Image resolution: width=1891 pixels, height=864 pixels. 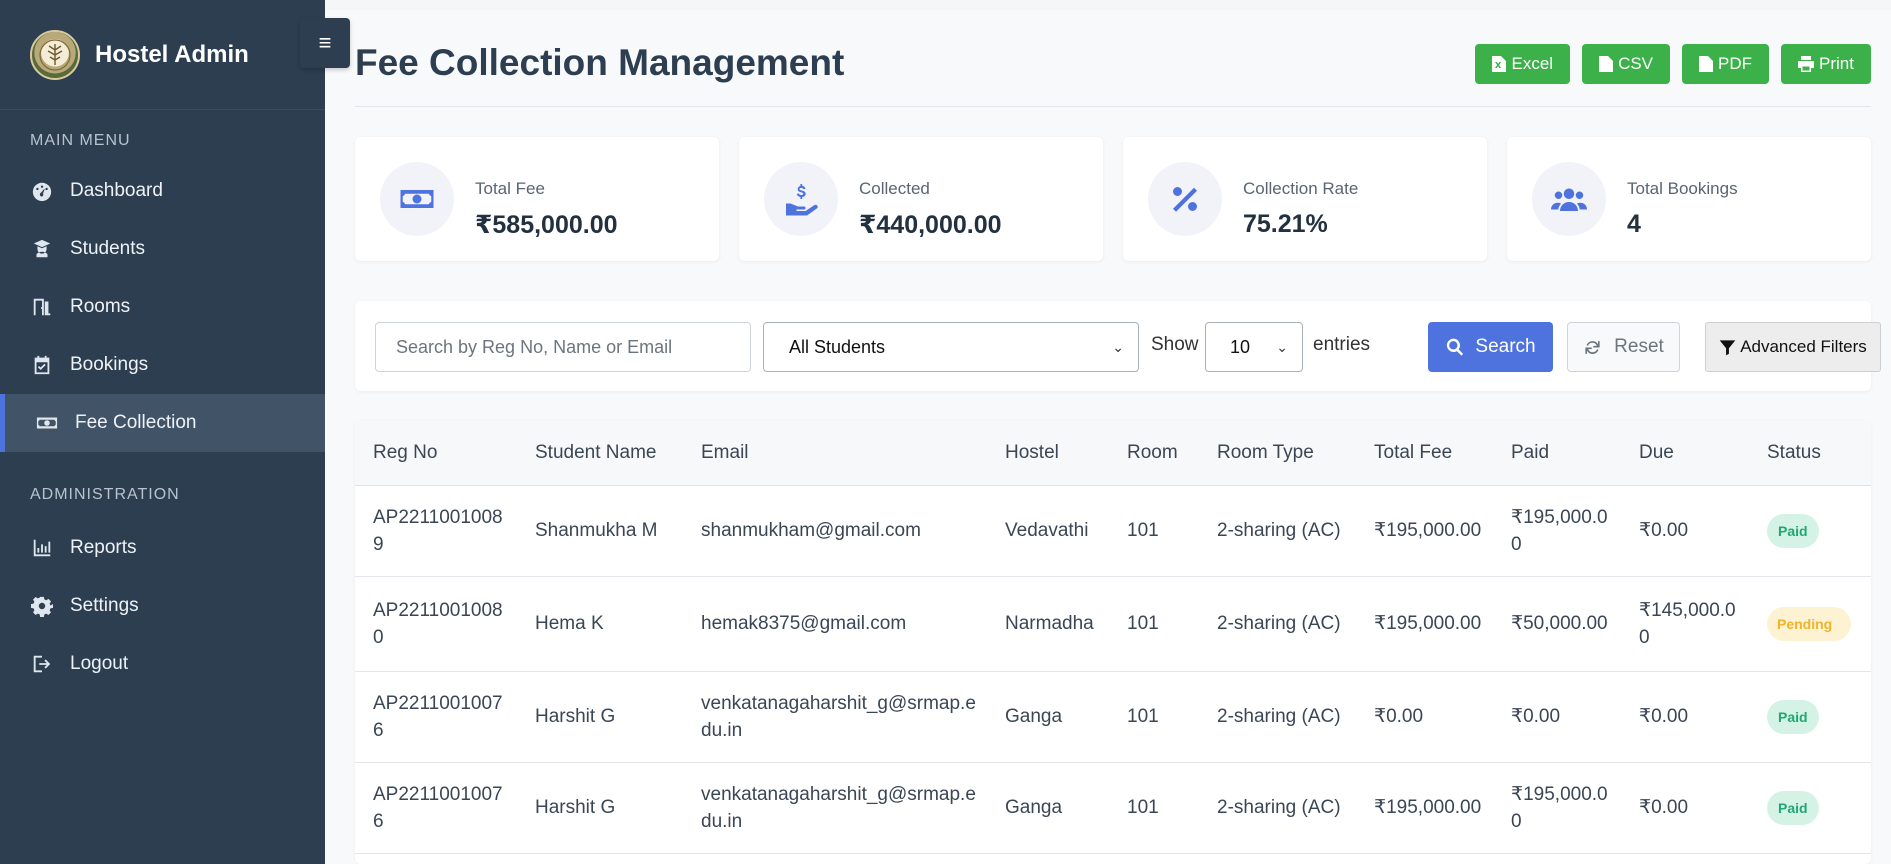 What do you see at coordinates (894, 188) in the screenshot?
I see `stat-label: Collected` at bounding box center [894, 188].